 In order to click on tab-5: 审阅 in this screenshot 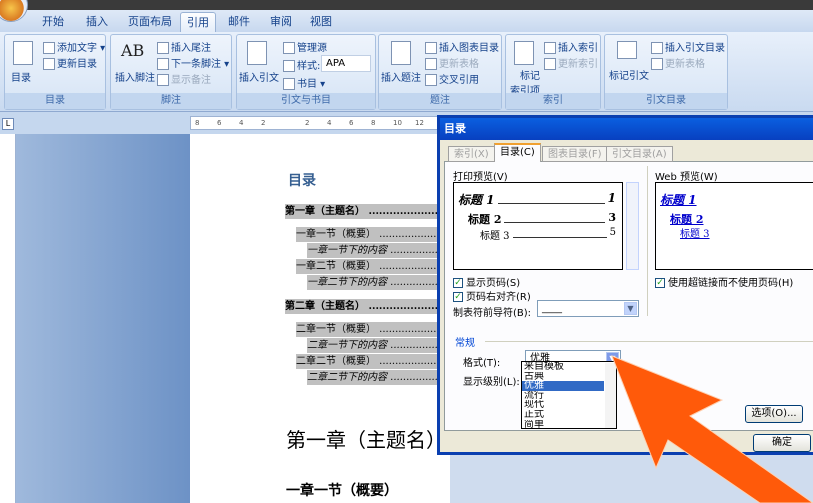, I will do `click(281, 22)`.